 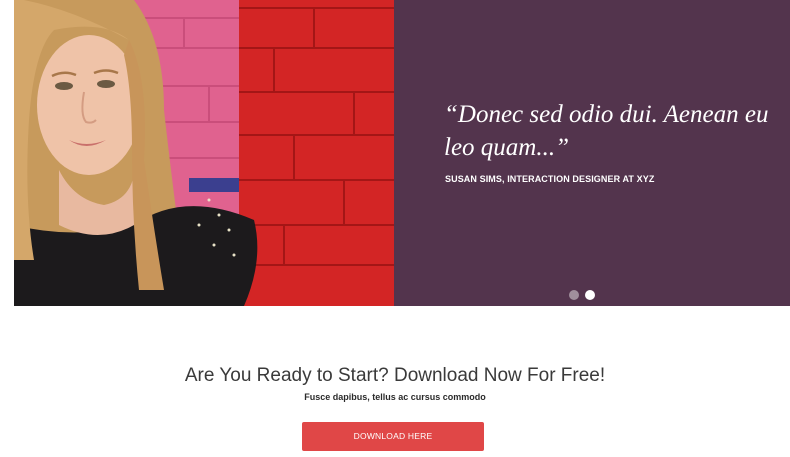 I want to click on download-button: DOWNLOAD HERE, so click(x=393, y=436).